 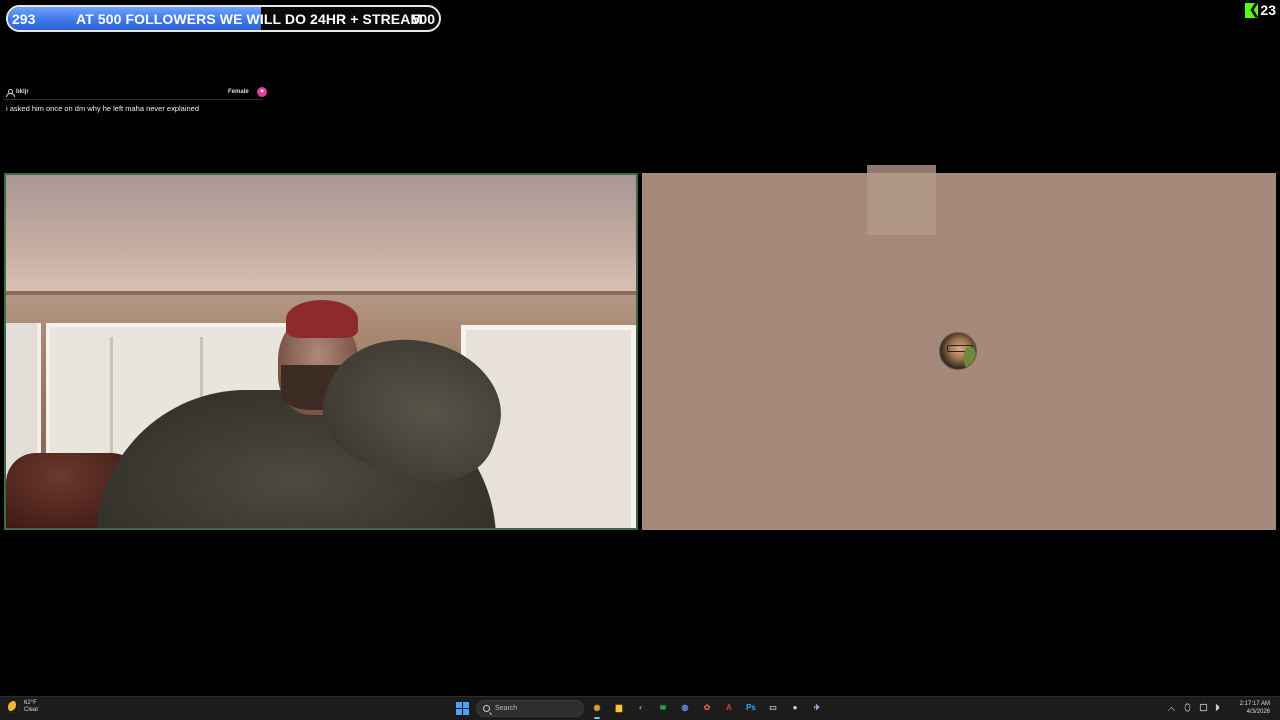 What do you see at coordinates (321, 234) in the screenshot?
I see `webcam-ceiling` at bounding box center [321, 234].